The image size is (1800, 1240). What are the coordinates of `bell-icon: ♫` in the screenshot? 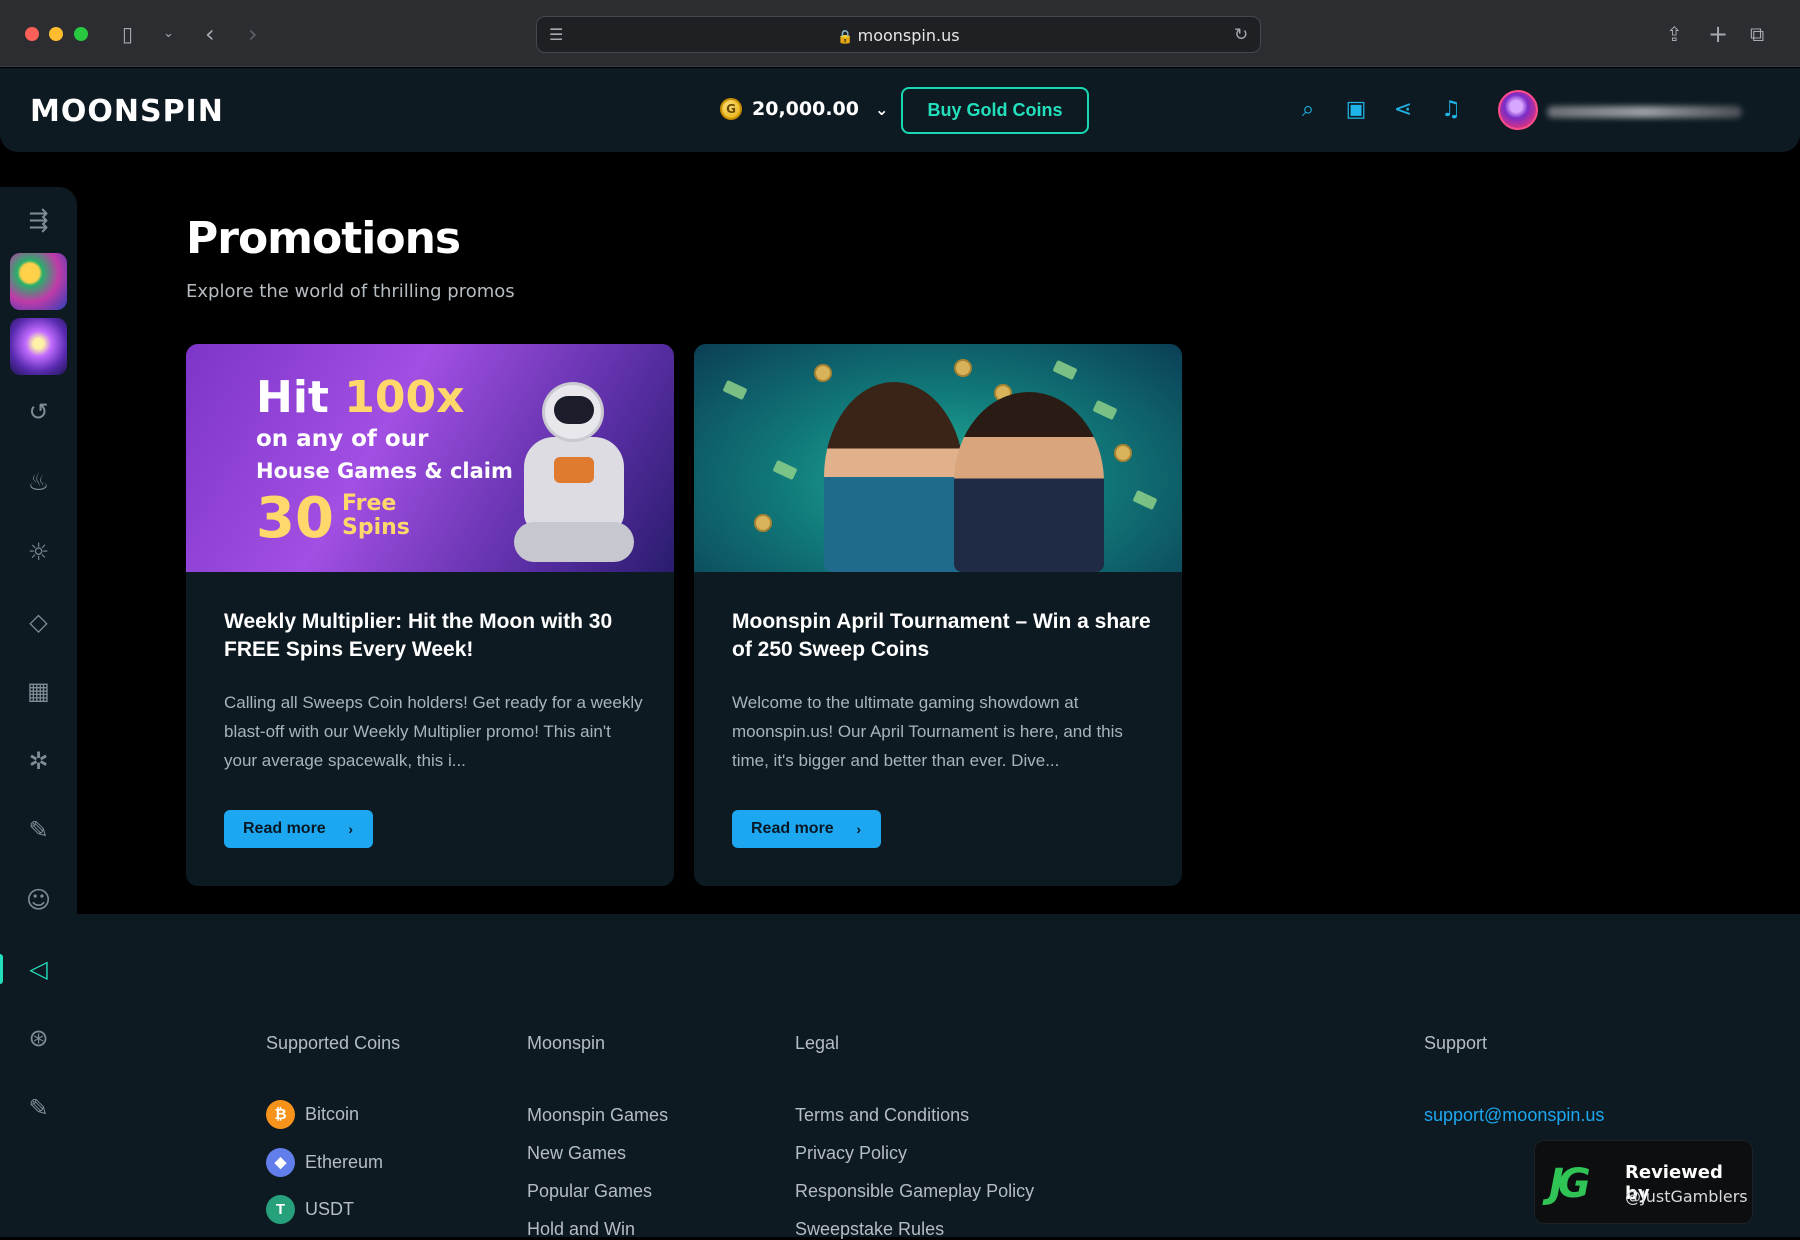 It's located at (1451, 110).